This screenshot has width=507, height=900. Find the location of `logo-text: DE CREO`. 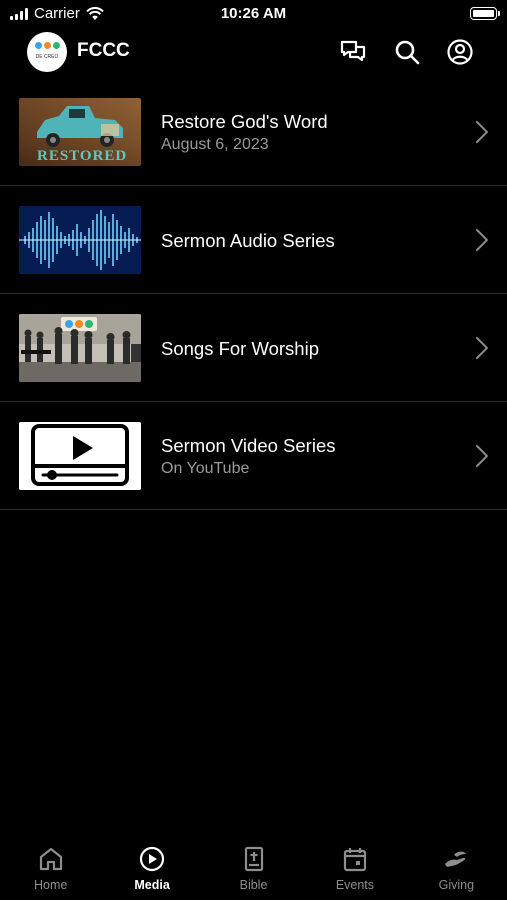

logo-text: DE CREO is located at coordinates (47, 57).